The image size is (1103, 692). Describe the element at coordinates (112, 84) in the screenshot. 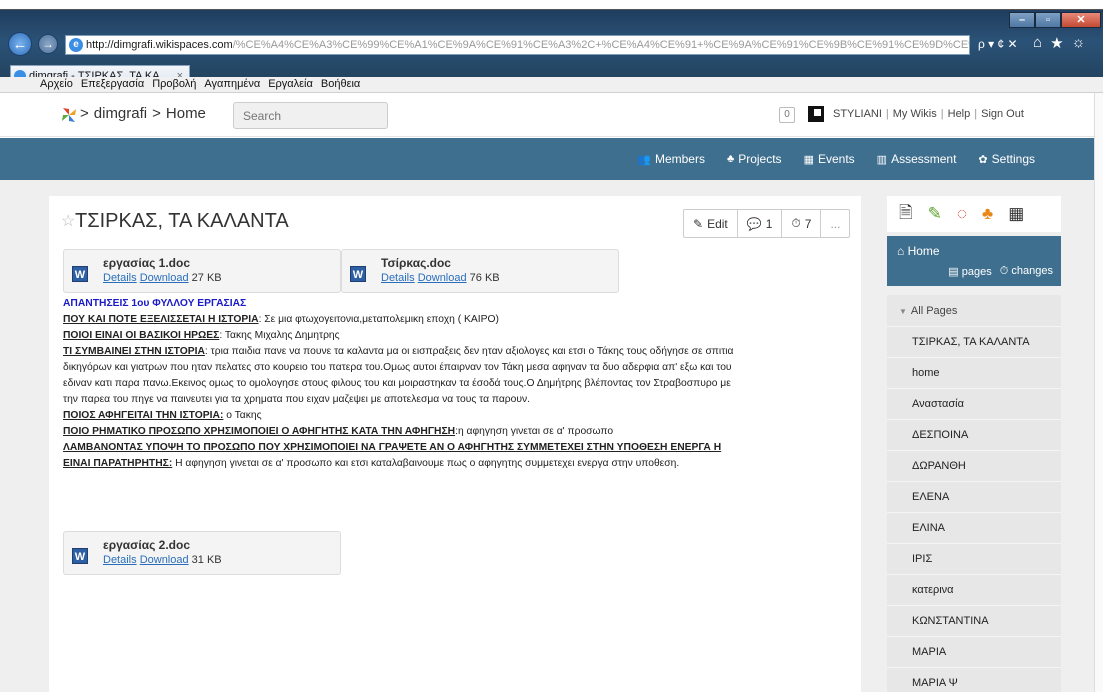

I see `menu-edit: Επεξεργασία` at that location.